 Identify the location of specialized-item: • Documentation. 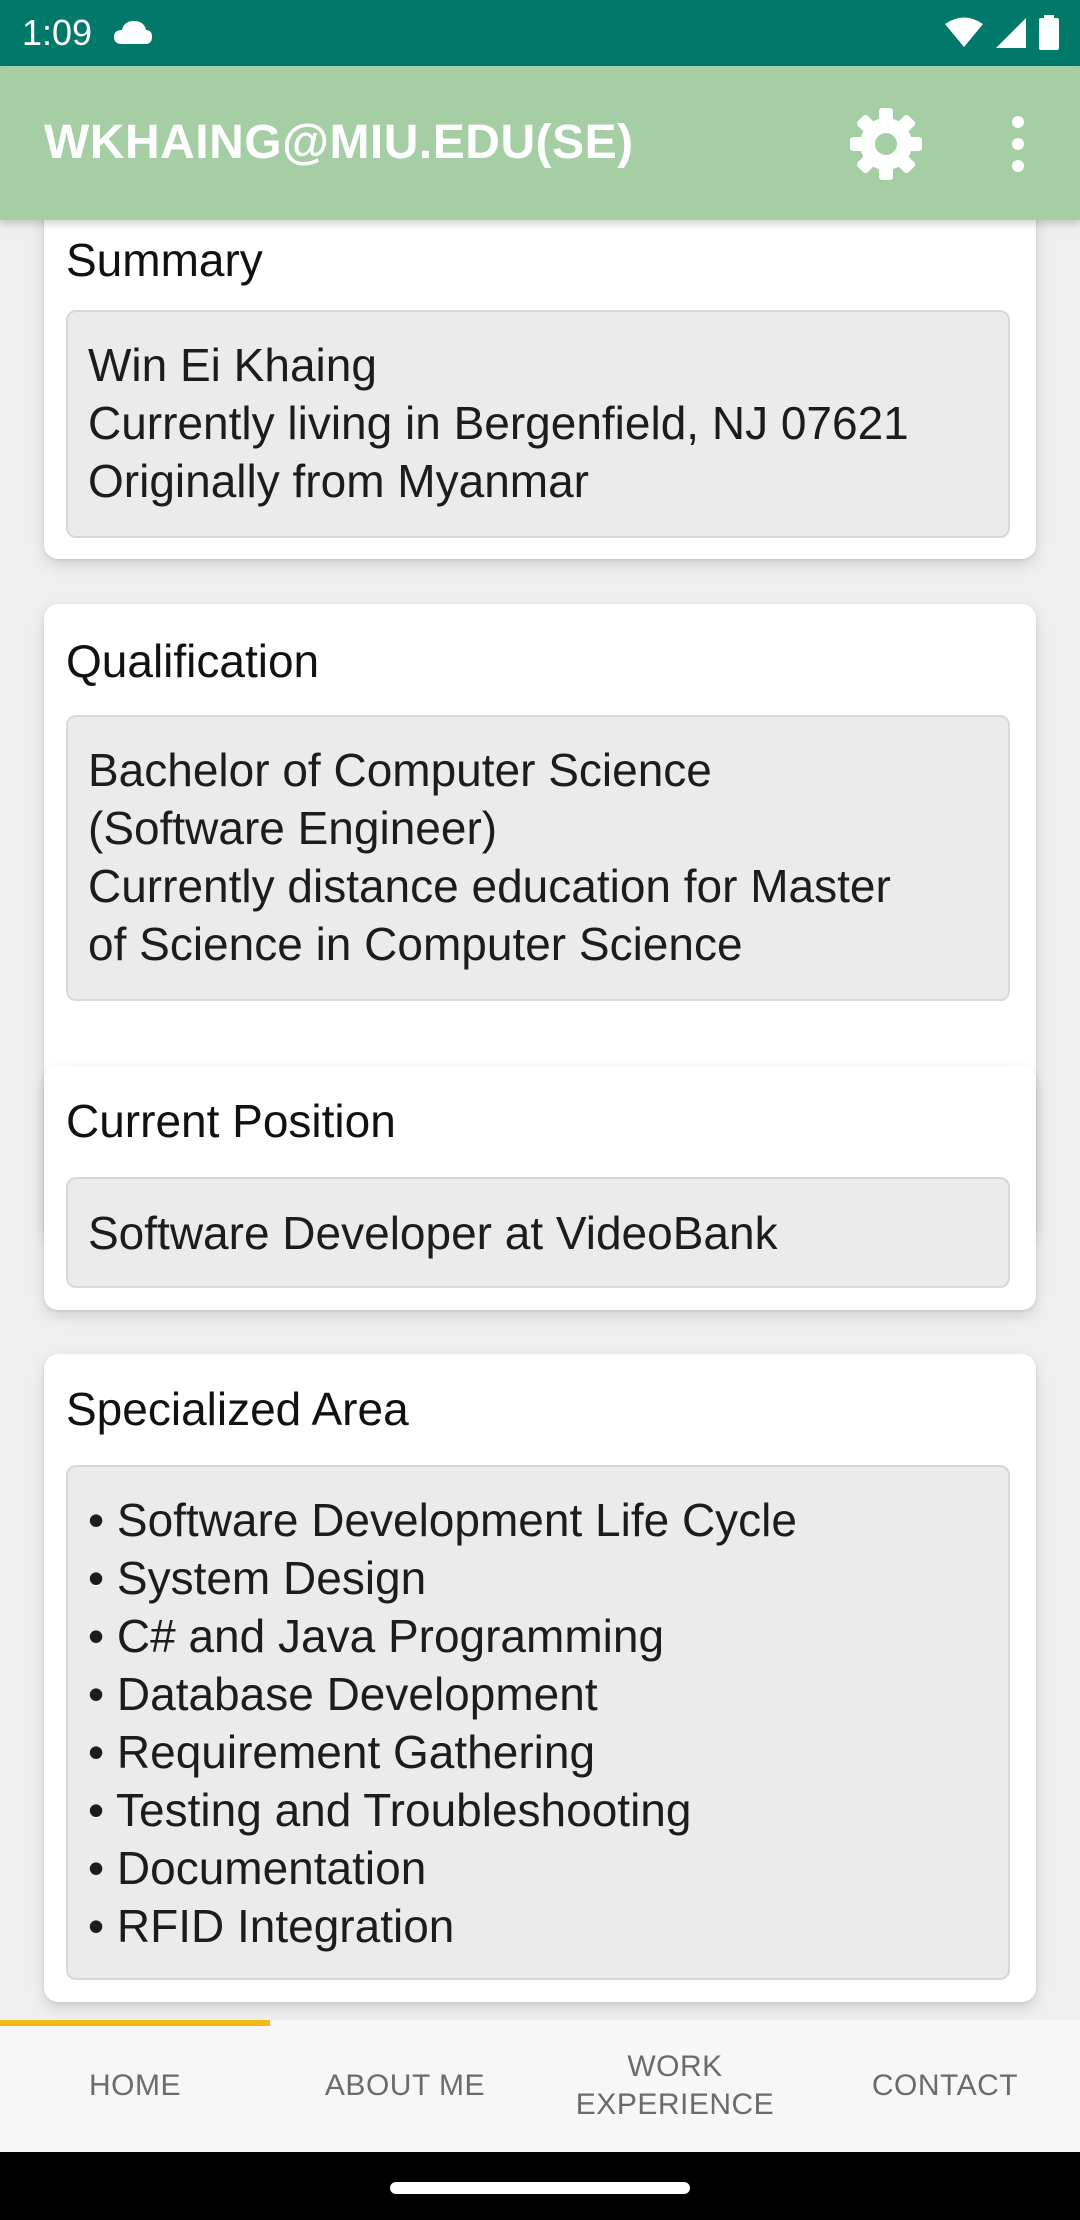
(257, 1868).